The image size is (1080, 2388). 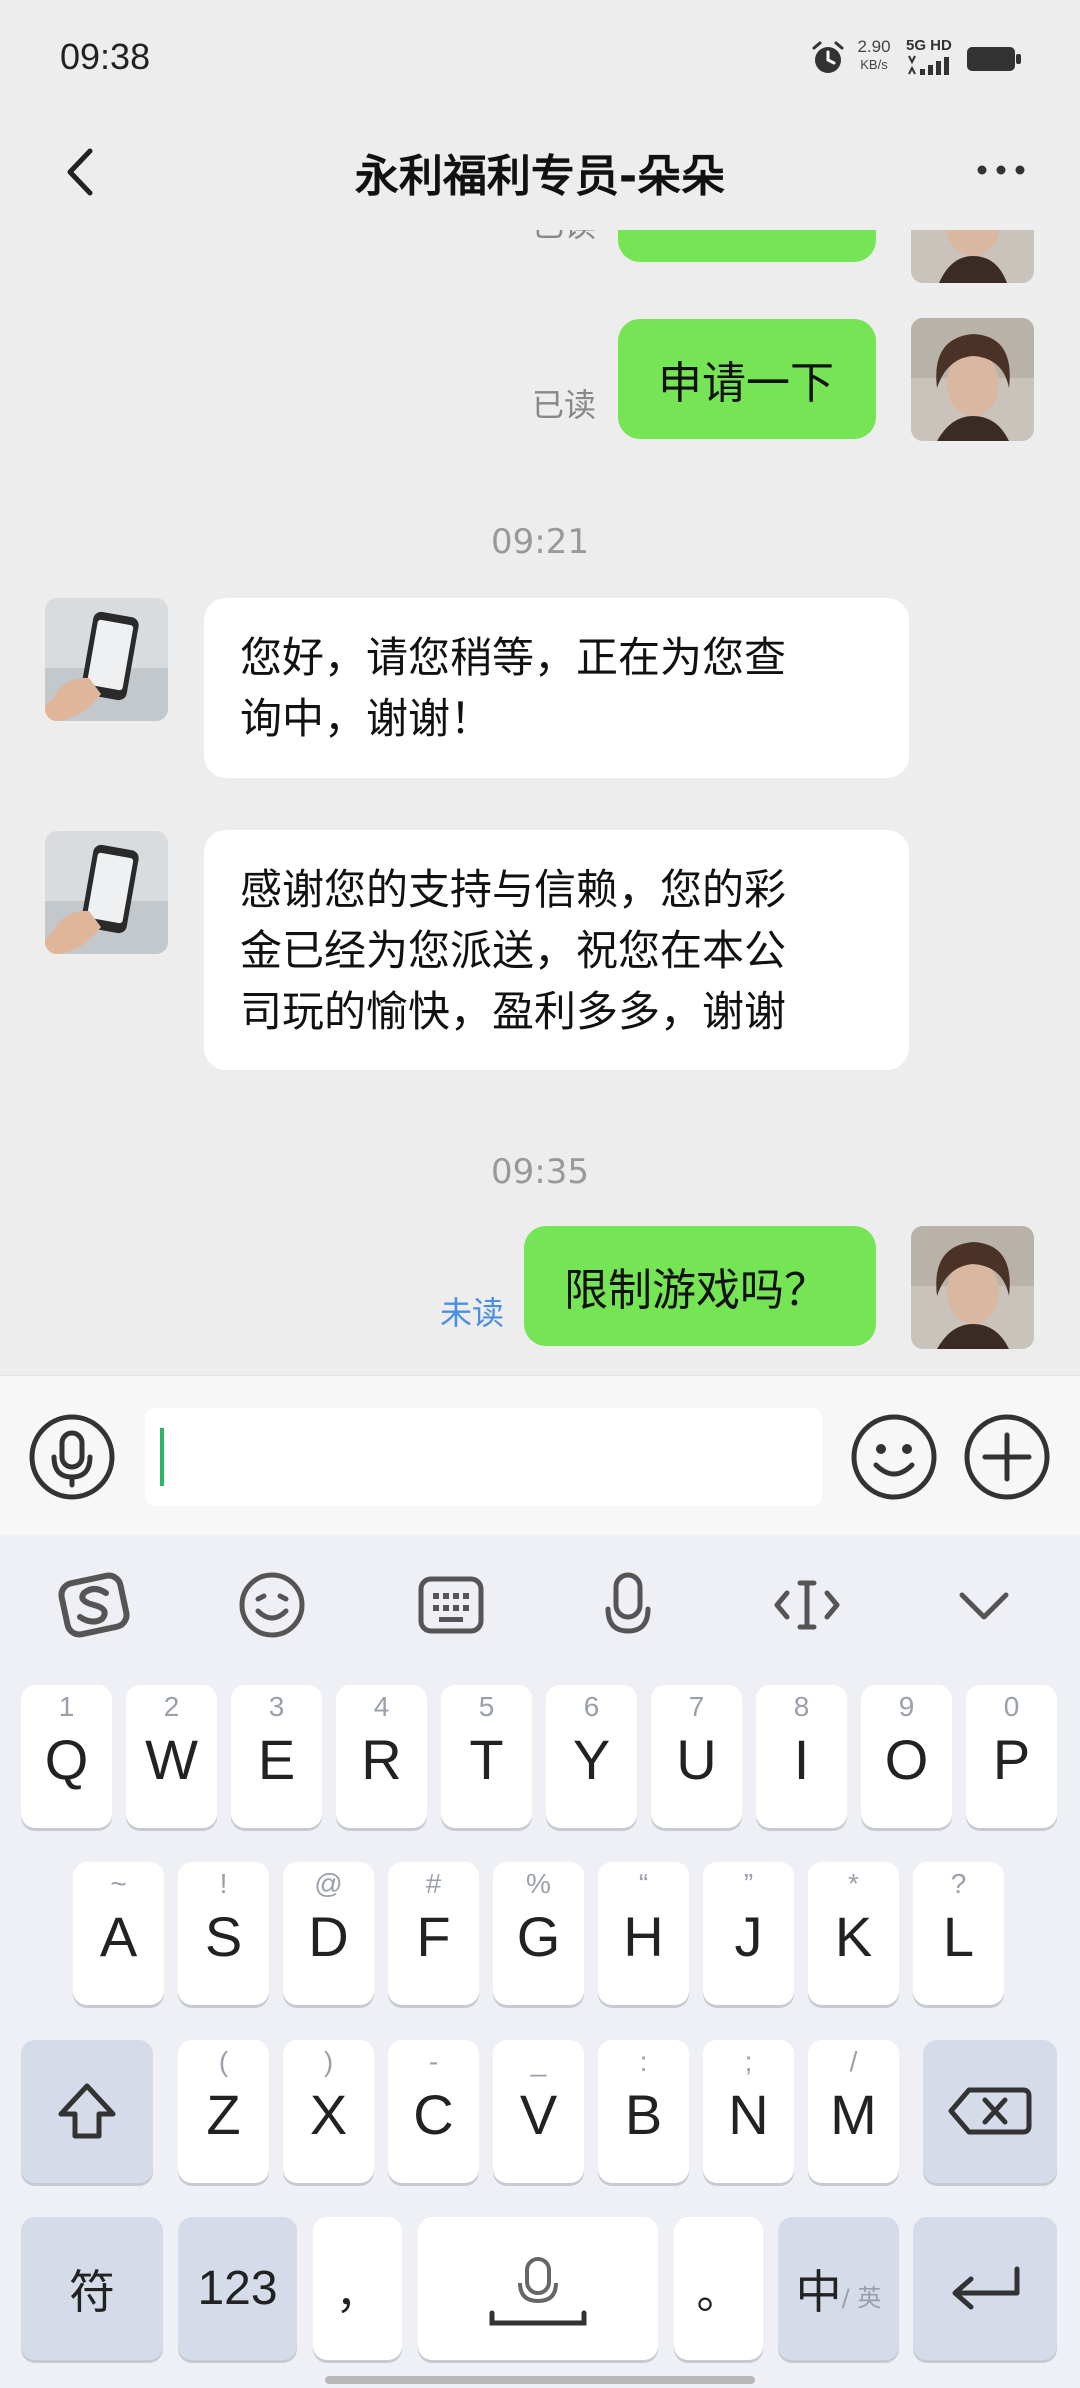 What do you see at coordinates (990, 2111) in the screenshot?
I see `backspace-key` at bounding box center [990, 2111].